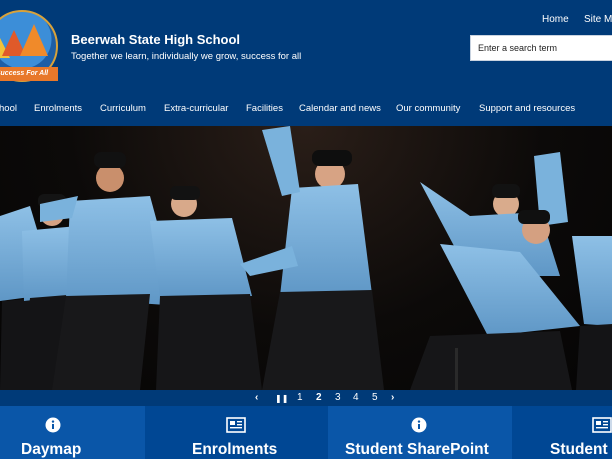 This screenshot has width=612, height=459. Describe the element at coordinates (29, 74) in the screenshot. I see `logo-banner: Success For All` at that location.